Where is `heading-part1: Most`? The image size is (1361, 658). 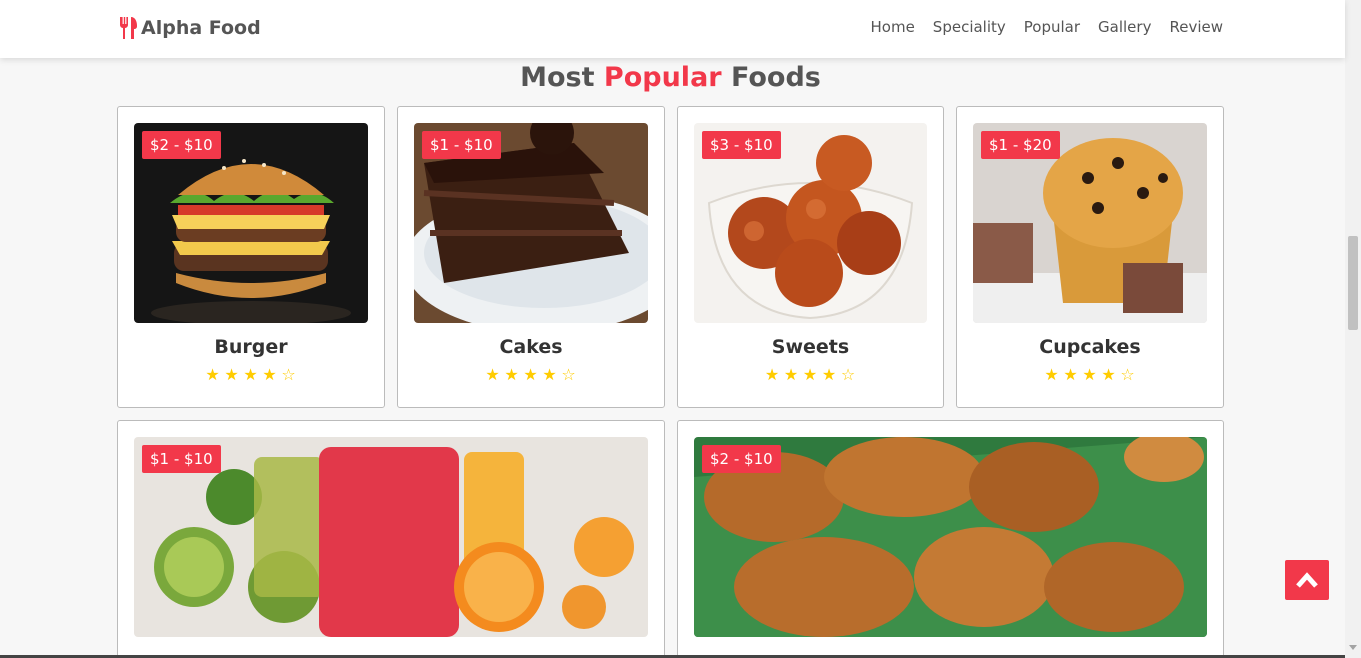
heading-part1: Most is located at coordinates (562, 77).